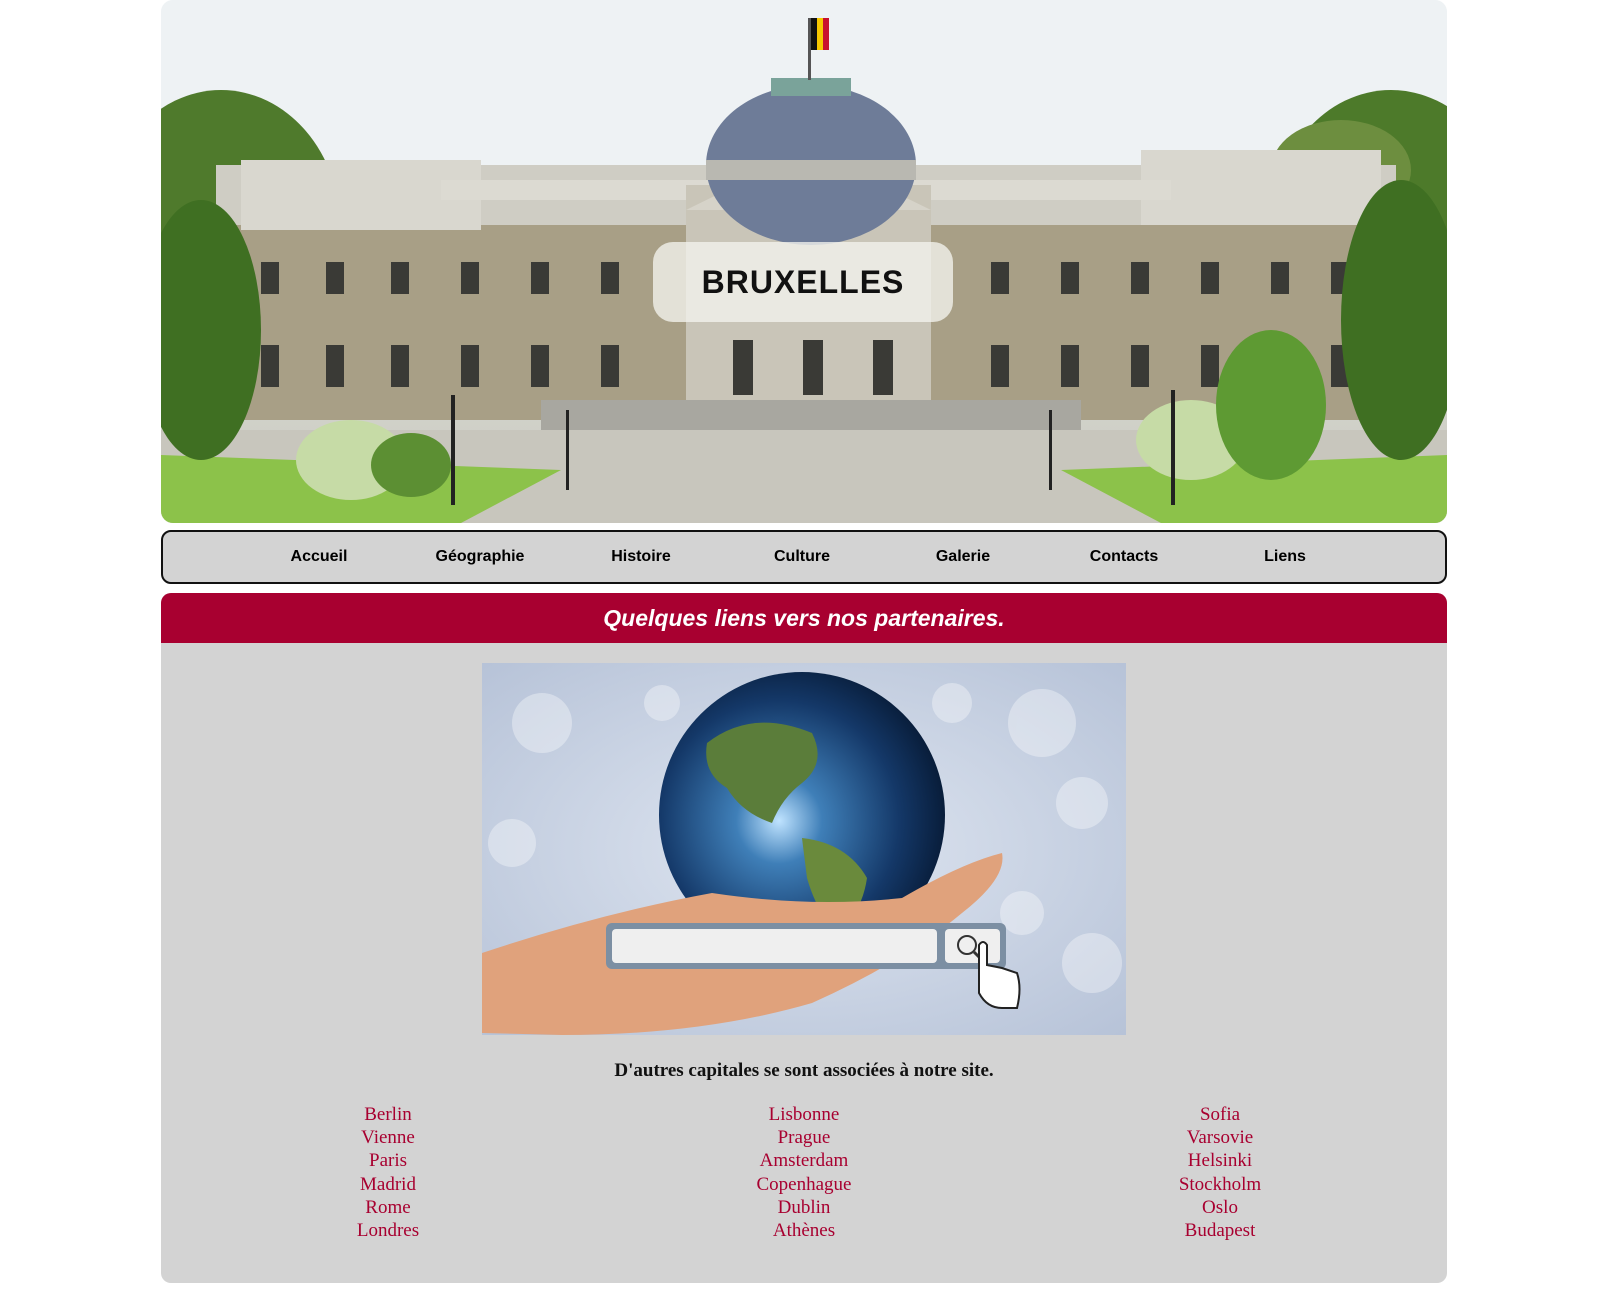  I want to click on link-capital: Dublin, so click(804, 1207).